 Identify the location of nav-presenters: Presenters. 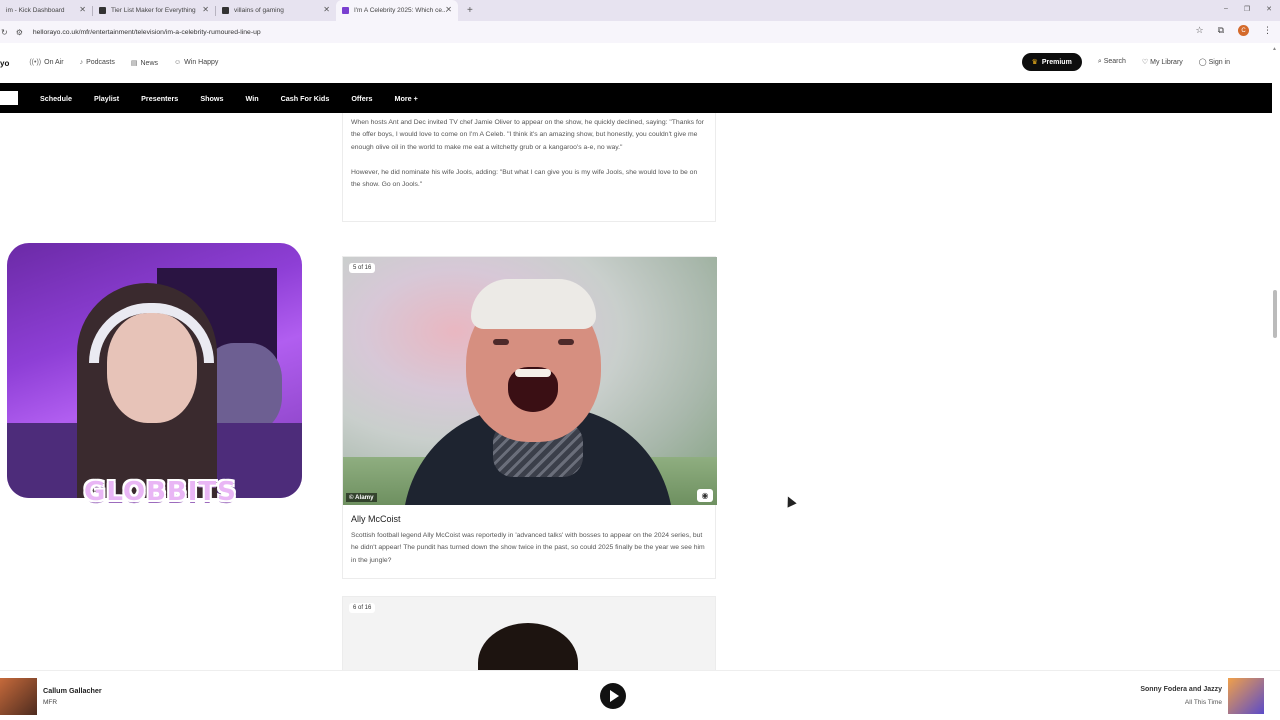
(159, 98).